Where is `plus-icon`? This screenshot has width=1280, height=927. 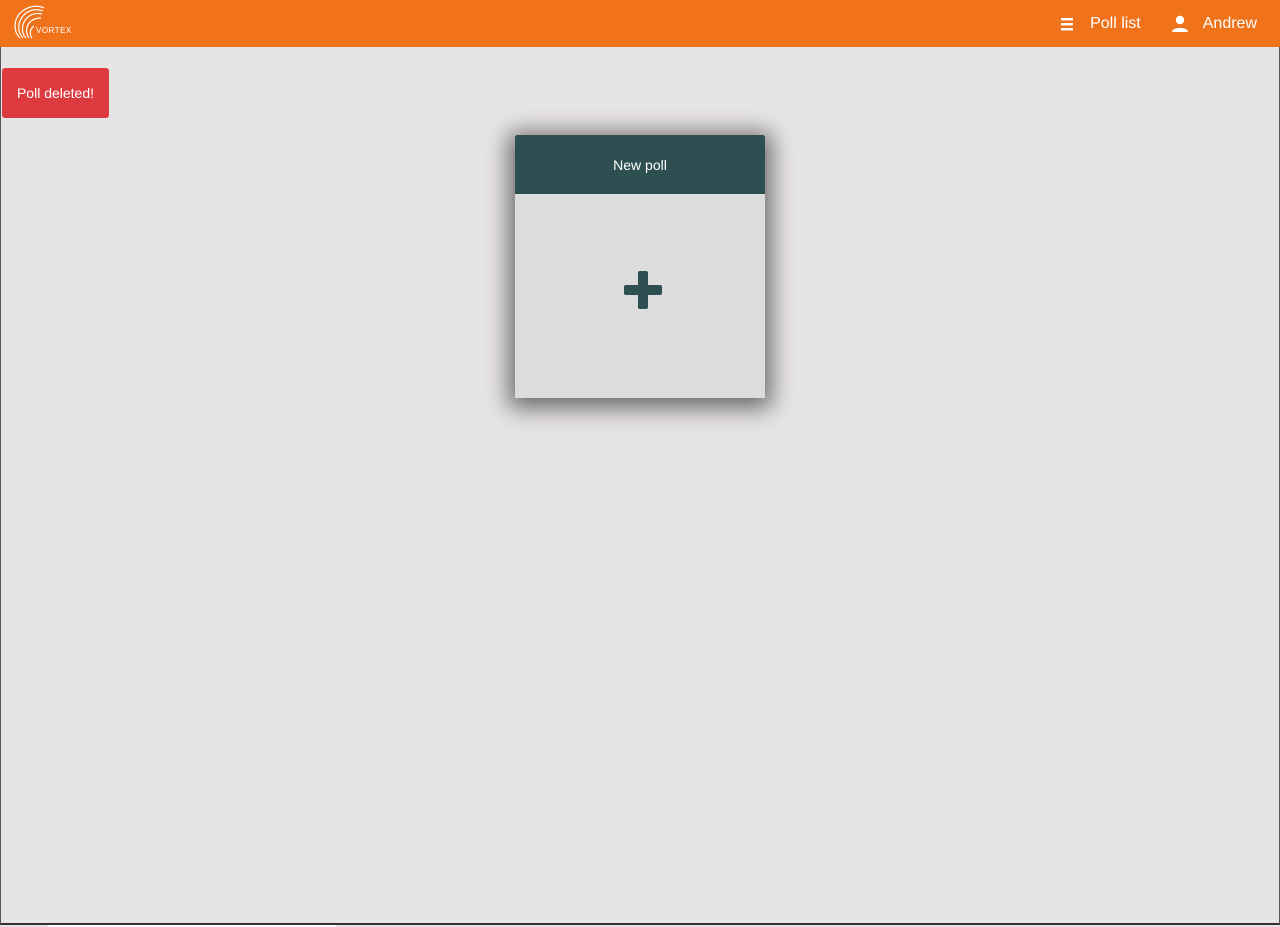
plus-icon is located at coordinates (643, 290).